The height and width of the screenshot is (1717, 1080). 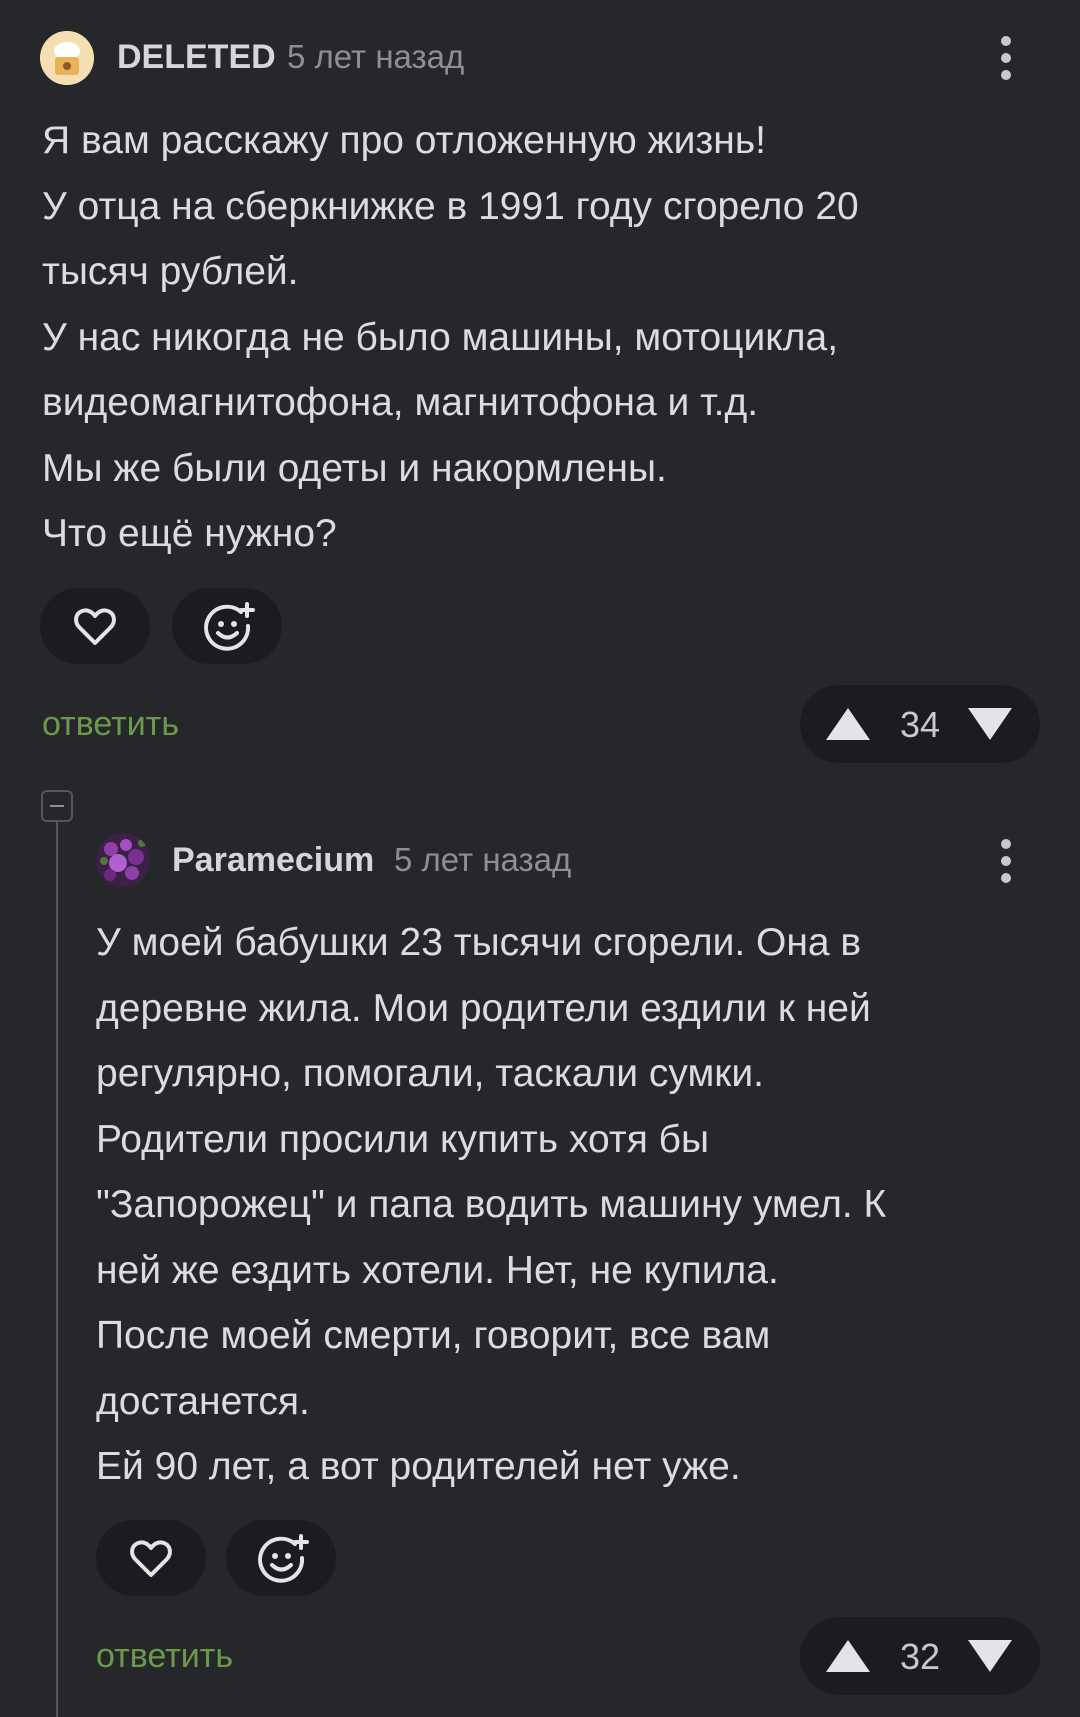 I want to click on comment-line: тысяч рублей., so click(x=170, y=271).